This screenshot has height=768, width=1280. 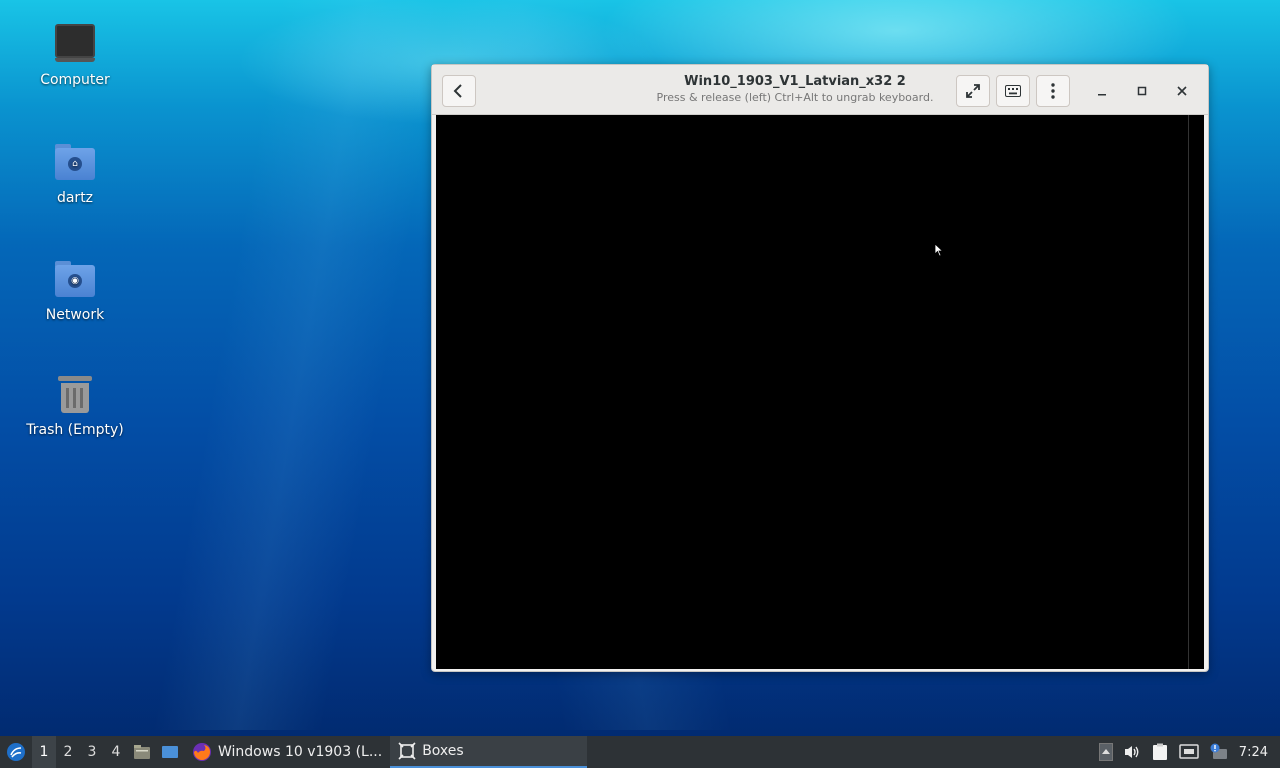 I want to click on maximize-button, so click(x=1142, y=91).